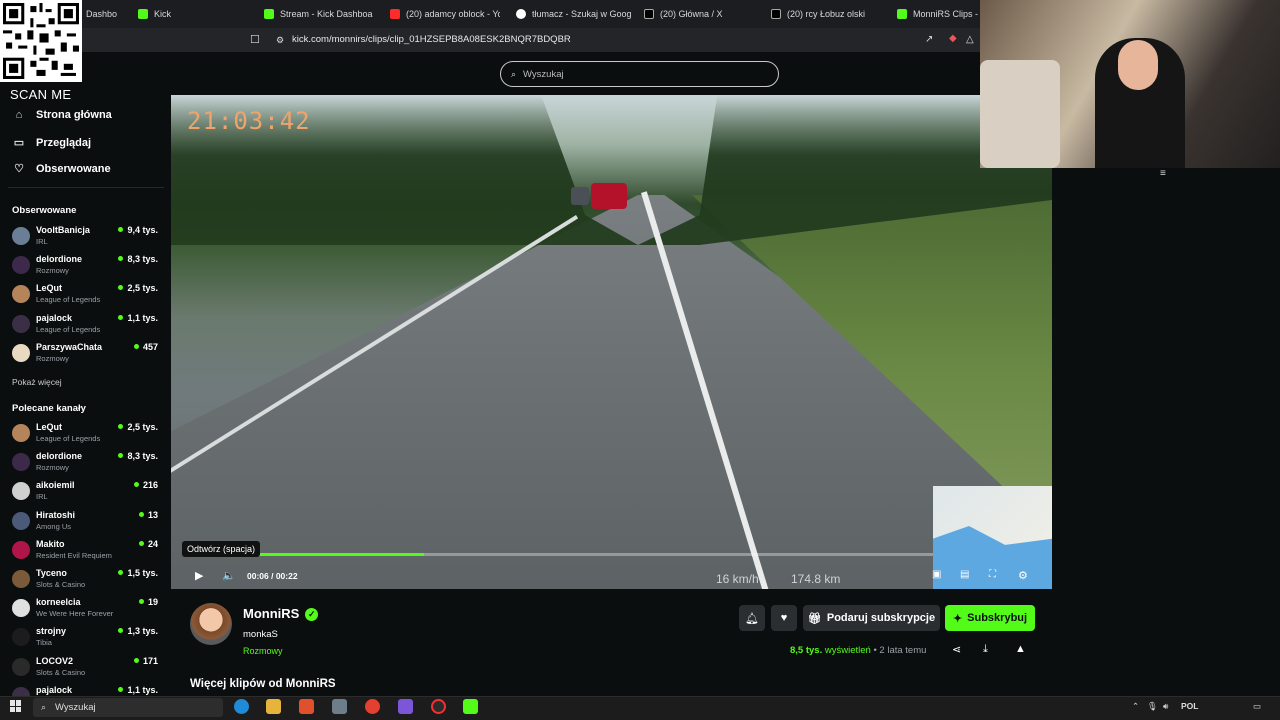 Image resolution: width=1280 pixels, height=720 pixels. I want to click on browser-tab: (20) Główna / X, so click(699, 14).